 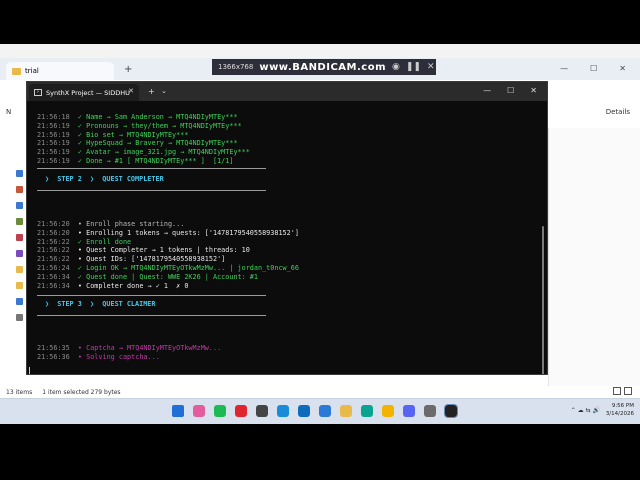 I want to click on chrome-icon, so click(x=388, y=411).